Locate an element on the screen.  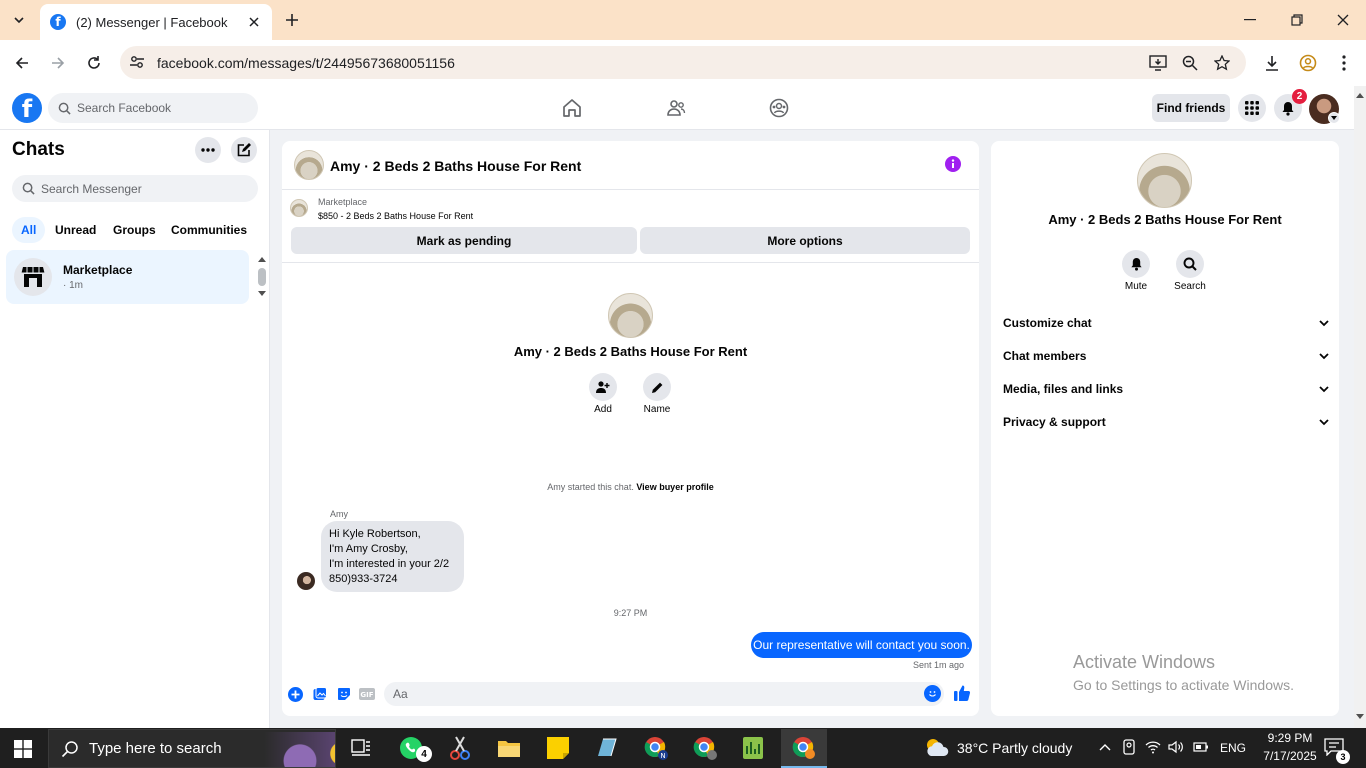
messenger-search-input is located at coordinates (141, 188).